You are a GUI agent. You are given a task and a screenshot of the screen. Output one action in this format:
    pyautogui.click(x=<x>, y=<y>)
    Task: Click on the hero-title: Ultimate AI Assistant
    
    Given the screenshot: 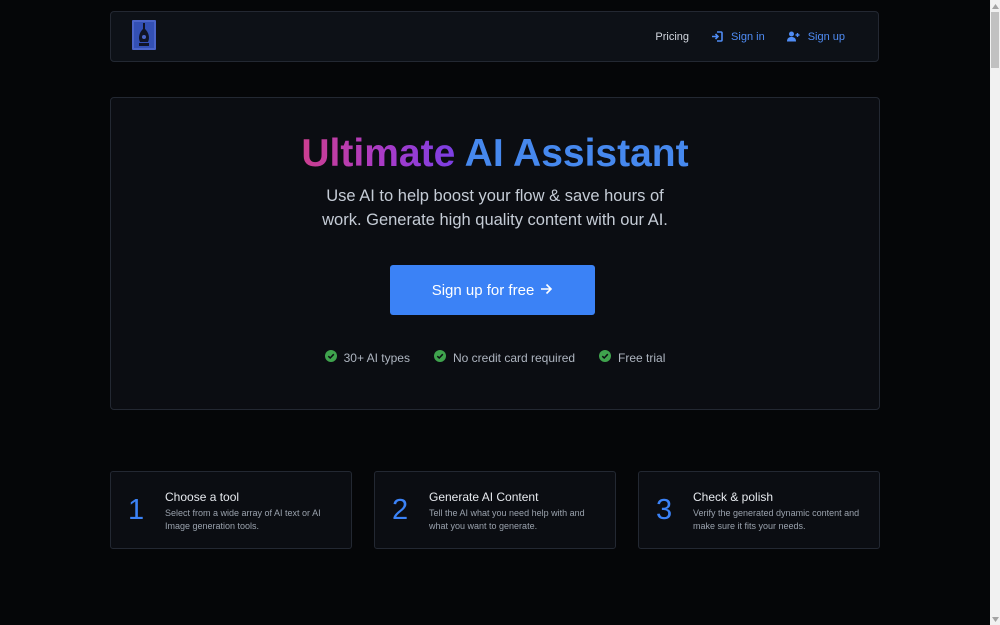 What is the action you would take?
    pyautogui.click(x=495, y=154)
    